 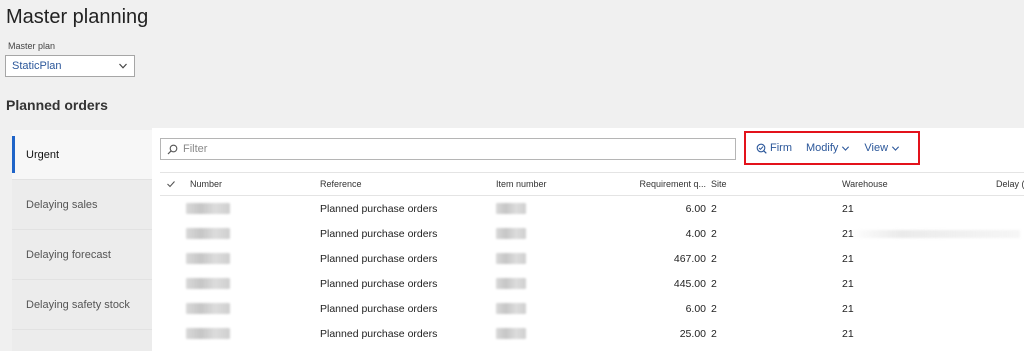 What do you see at coordinates (453, 149) in the screenshot?
I see `filter-input` at bounding box center [453, 149].